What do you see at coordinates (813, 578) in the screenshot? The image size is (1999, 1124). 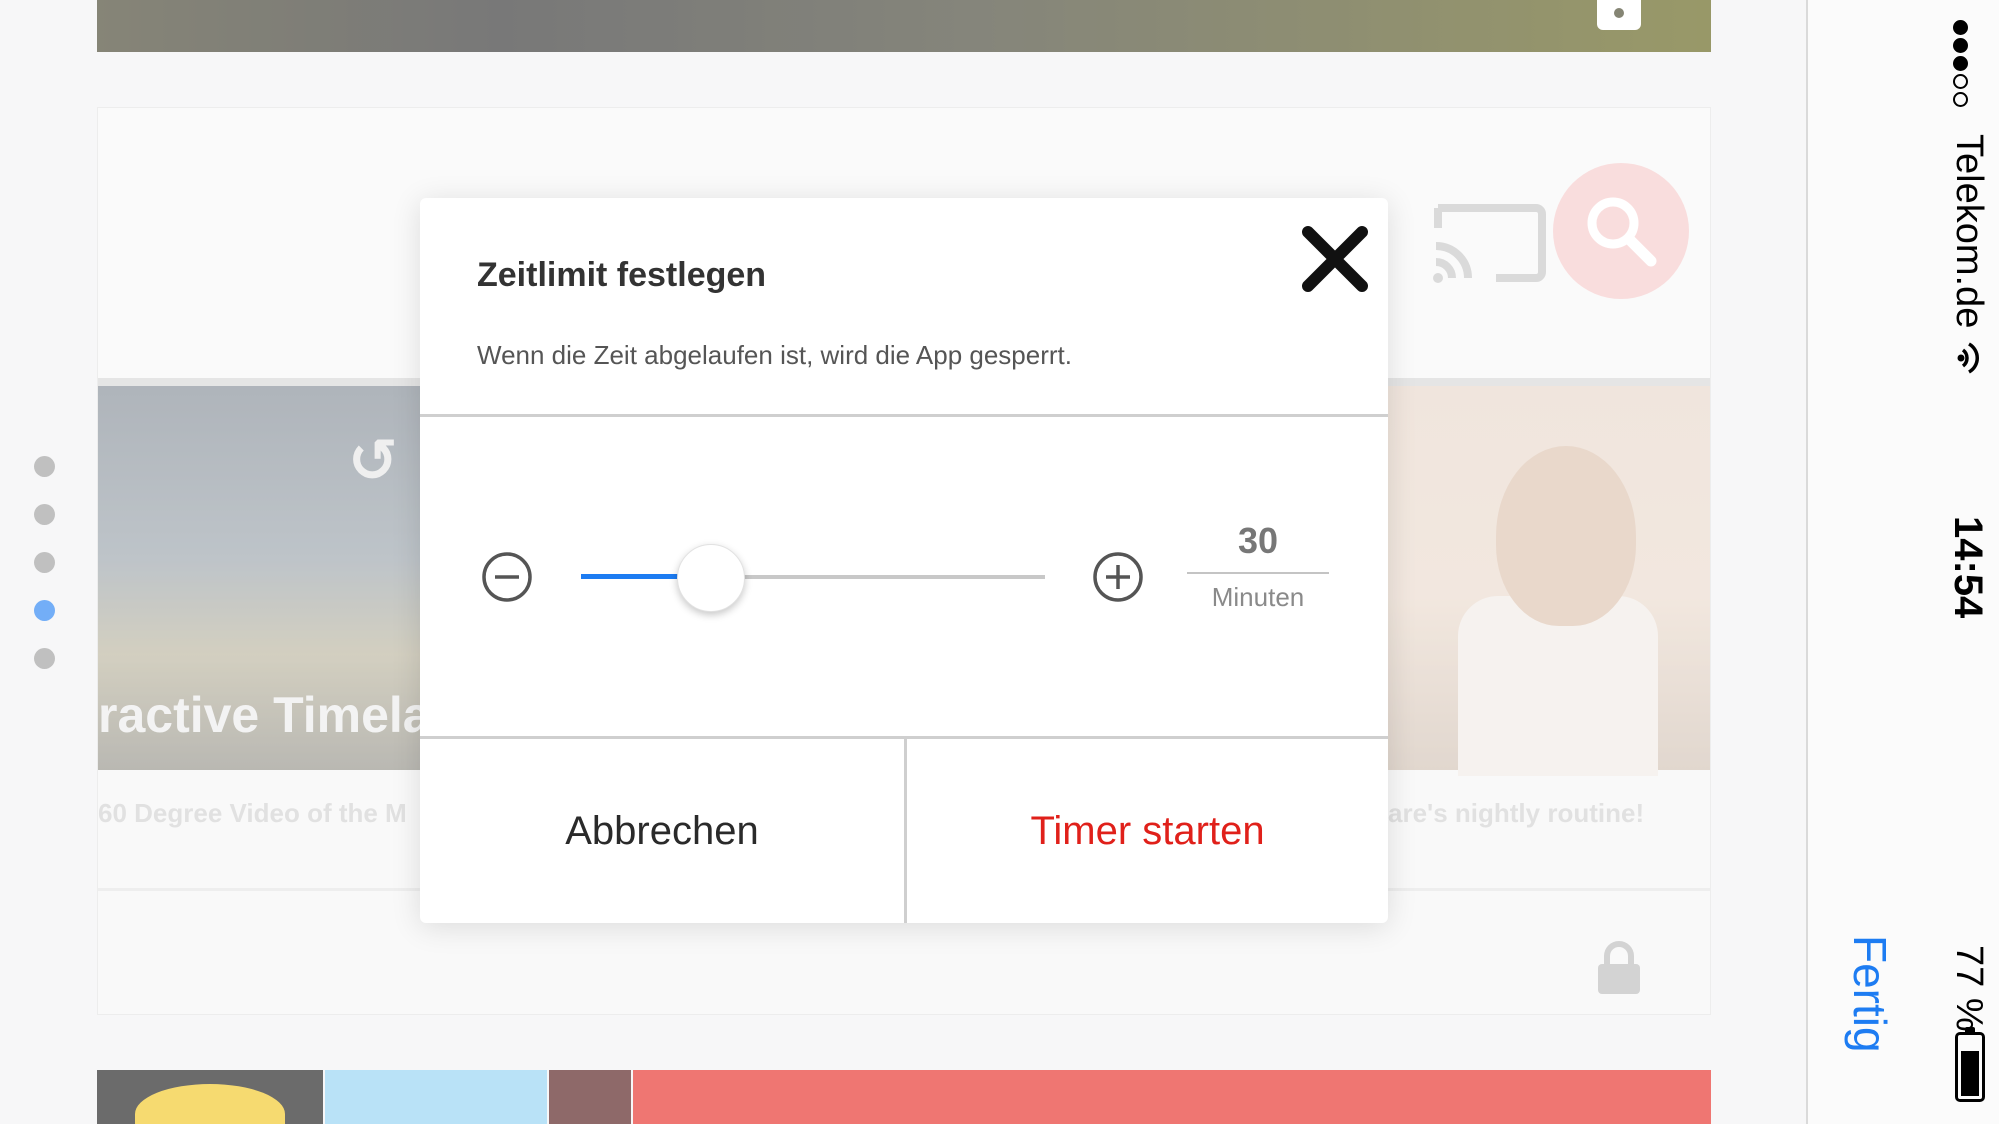 I see `time-slider` at bounding box center [813, 578].